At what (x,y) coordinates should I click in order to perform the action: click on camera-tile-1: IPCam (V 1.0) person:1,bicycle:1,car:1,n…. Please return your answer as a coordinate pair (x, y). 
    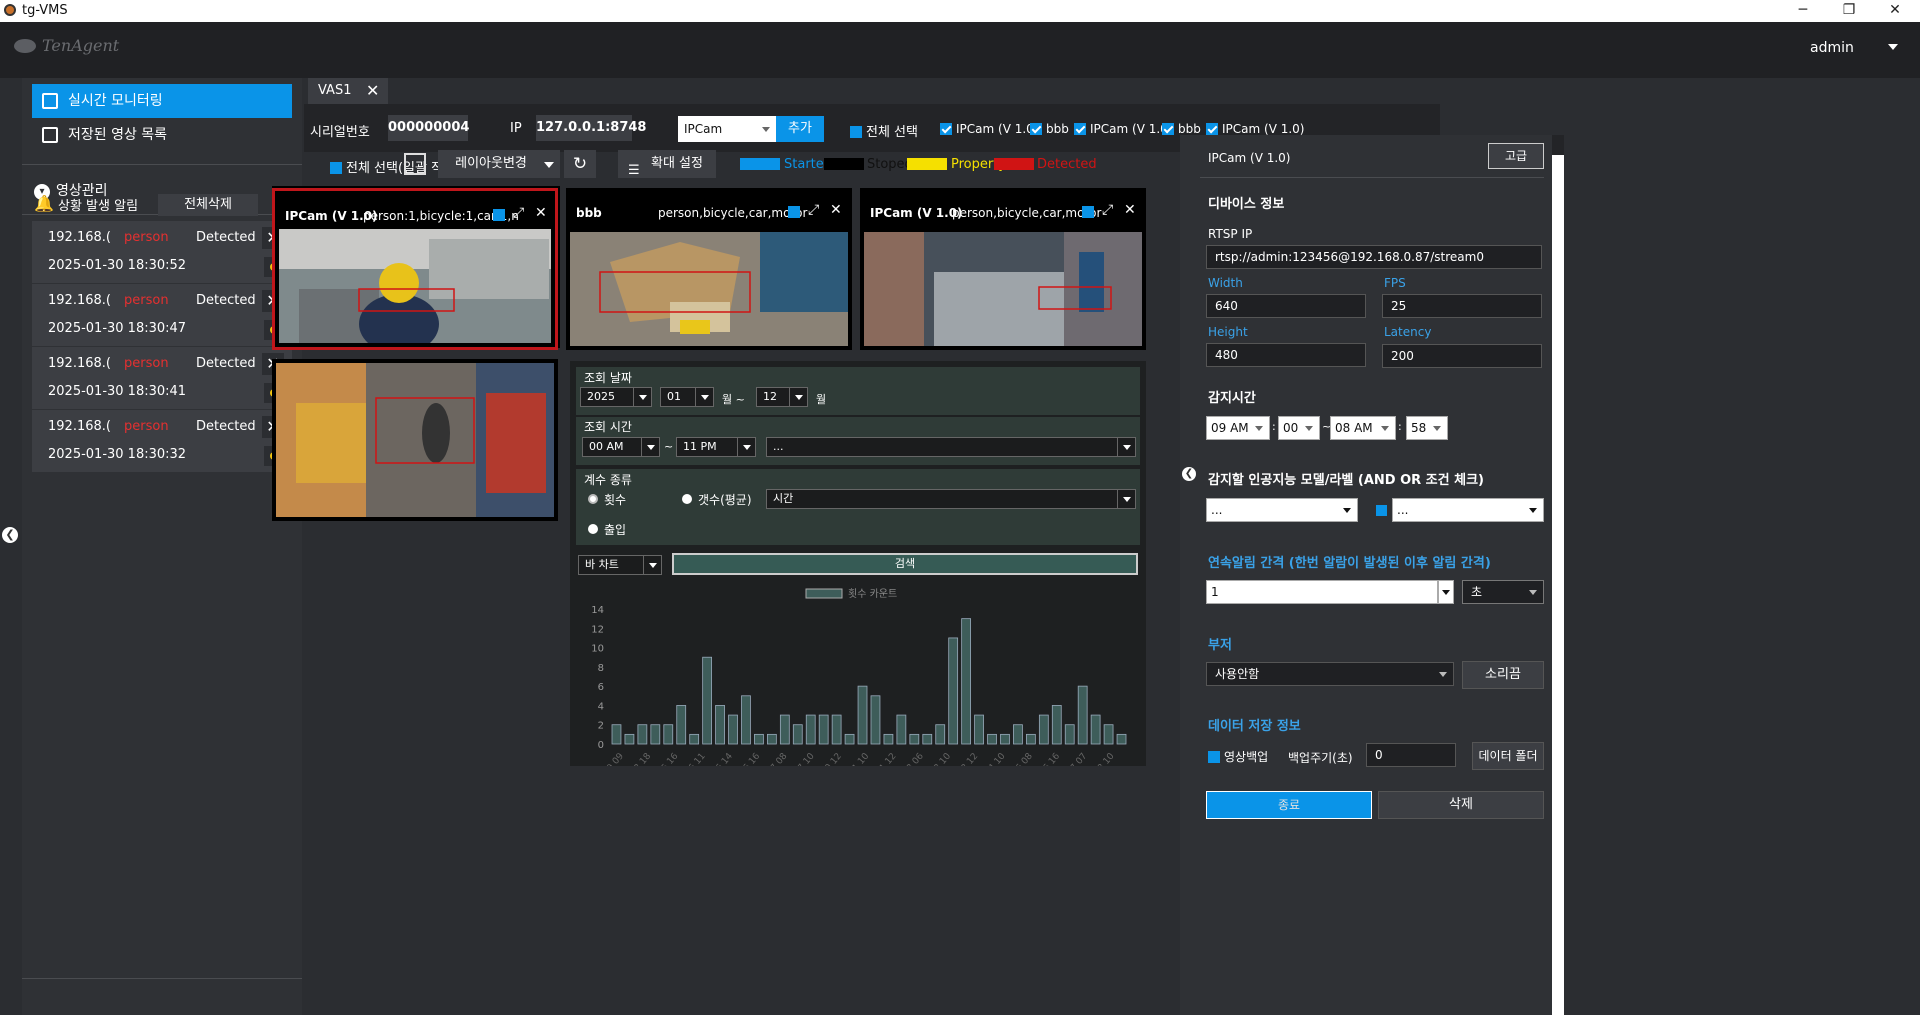
    Looking at the image, I should click on (415, 269).